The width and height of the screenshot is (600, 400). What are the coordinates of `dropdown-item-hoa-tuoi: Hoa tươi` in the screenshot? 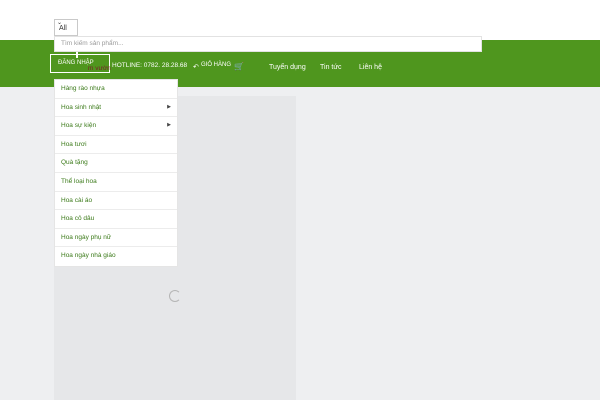 It's located at (116, 145).